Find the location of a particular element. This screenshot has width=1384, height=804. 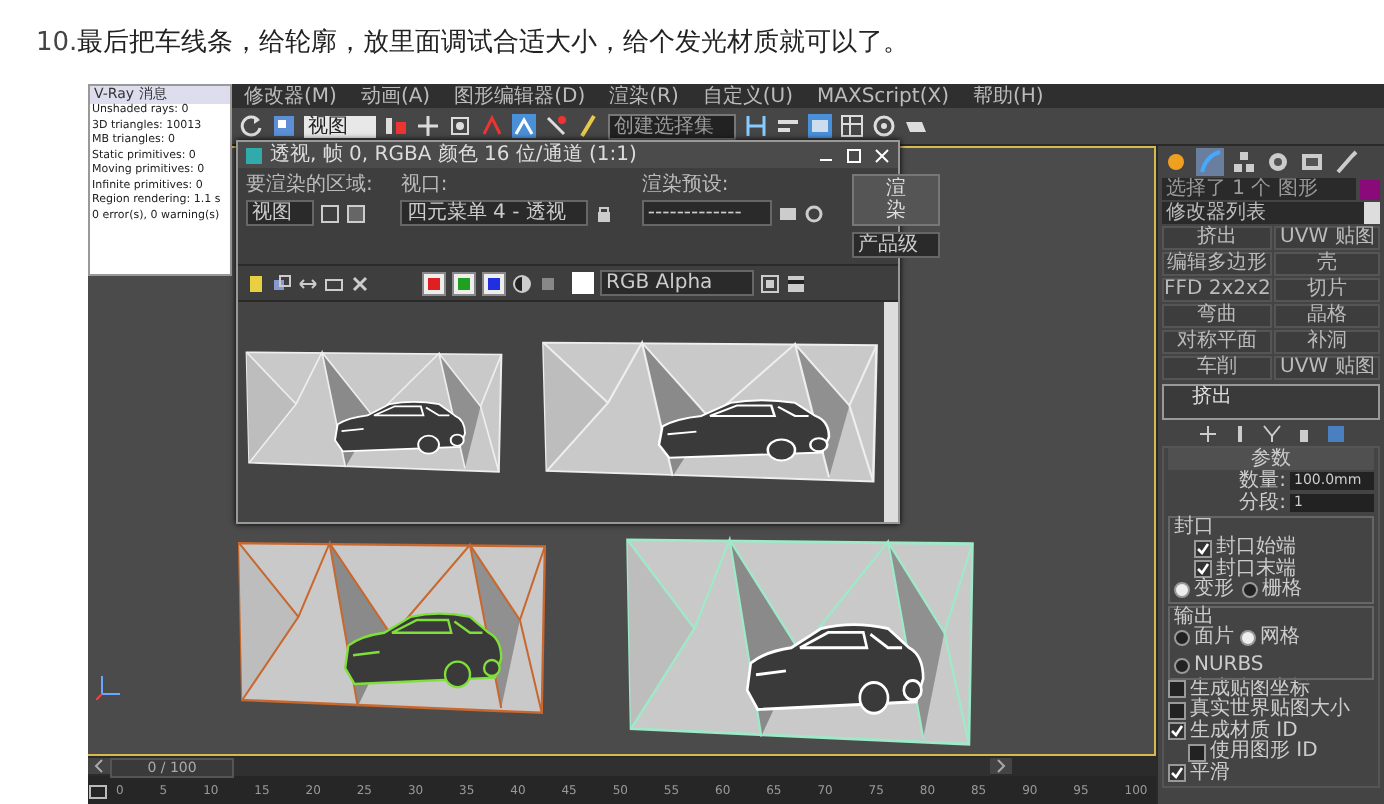

dropdown: 四元菜单 4 - 透视 is located at coordinates (494, 213).